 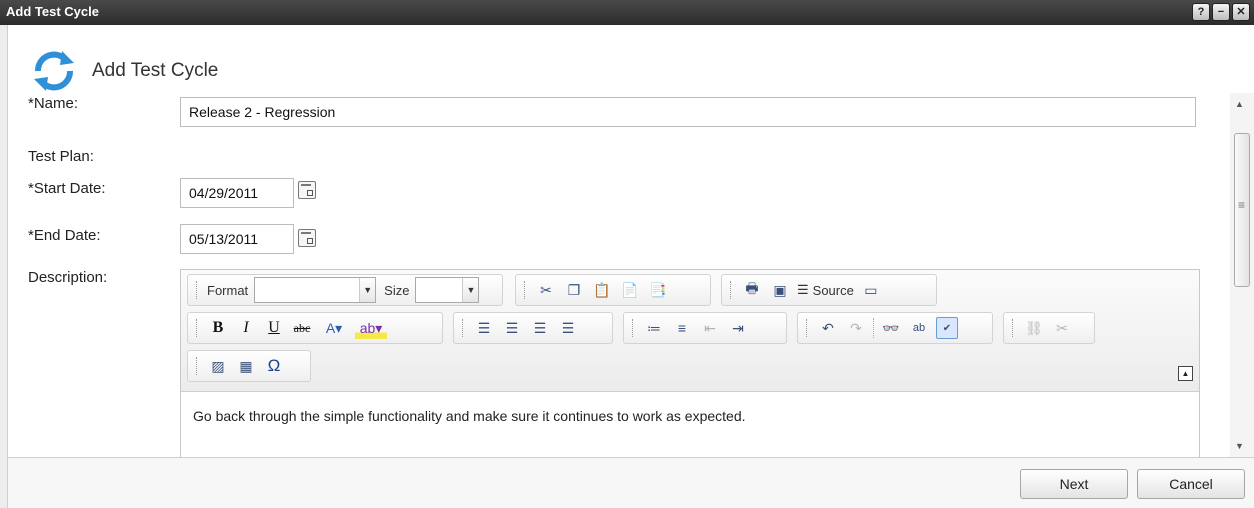 What do you see at coordinates (1239, 104) in the screenshot?
I see `scroll-up-icon: ▲` at bounding box center [1239, 104].